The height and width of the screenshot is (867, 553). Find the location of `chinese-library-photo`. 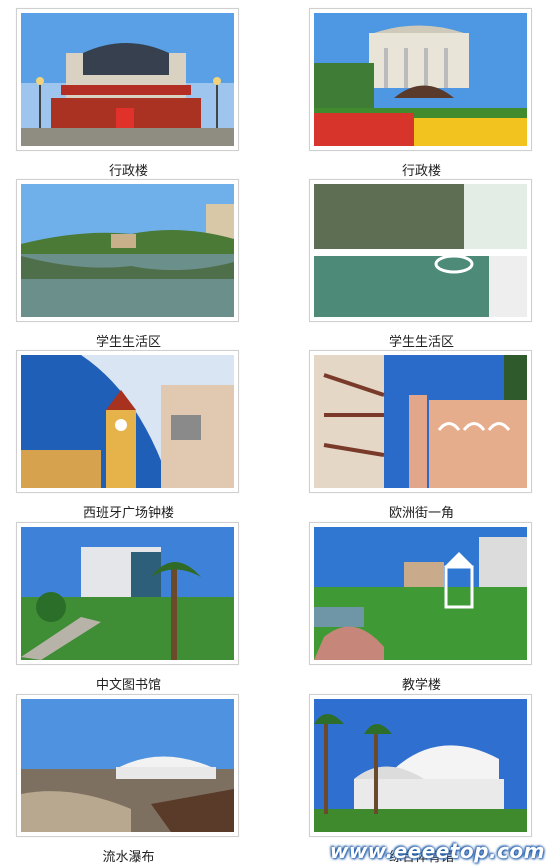

chinese-library-photo is located at coordinates (127, 593).